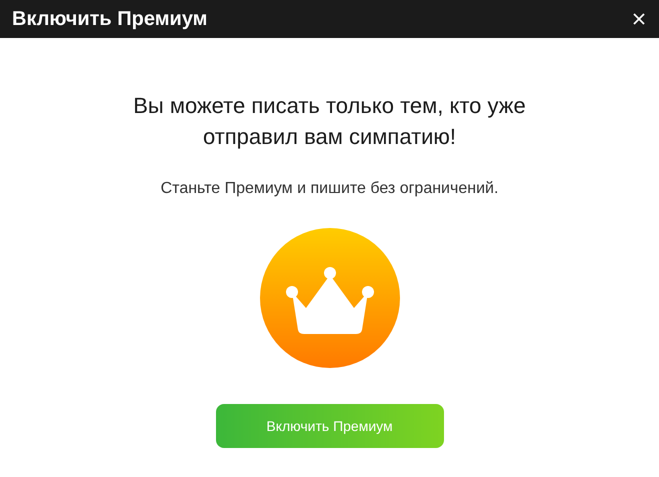 Image resolution: width=659 pixels, height=477 pixels. I want to click on window-title: Включить Премиум, so click(110, 19).